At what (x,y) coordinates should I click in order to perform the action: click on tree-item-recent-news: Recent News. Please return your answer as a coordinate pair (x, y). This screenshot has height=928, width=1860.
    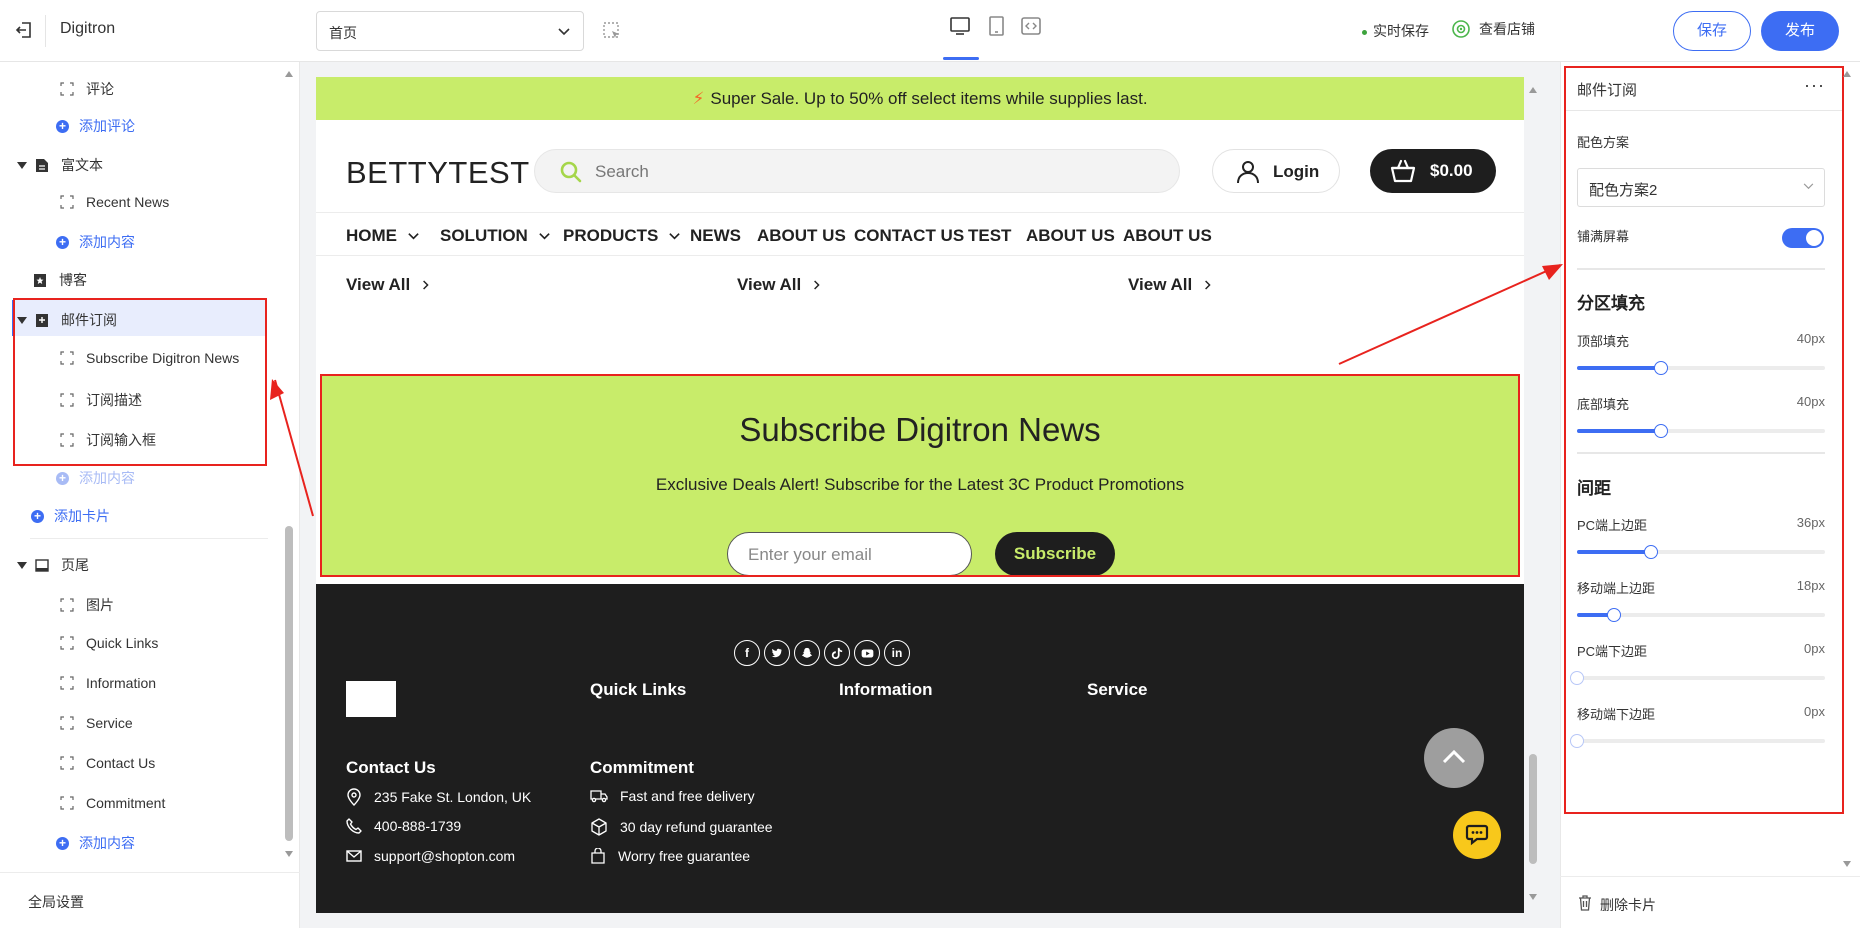
    Looking at the image, I should click on (114, 202).